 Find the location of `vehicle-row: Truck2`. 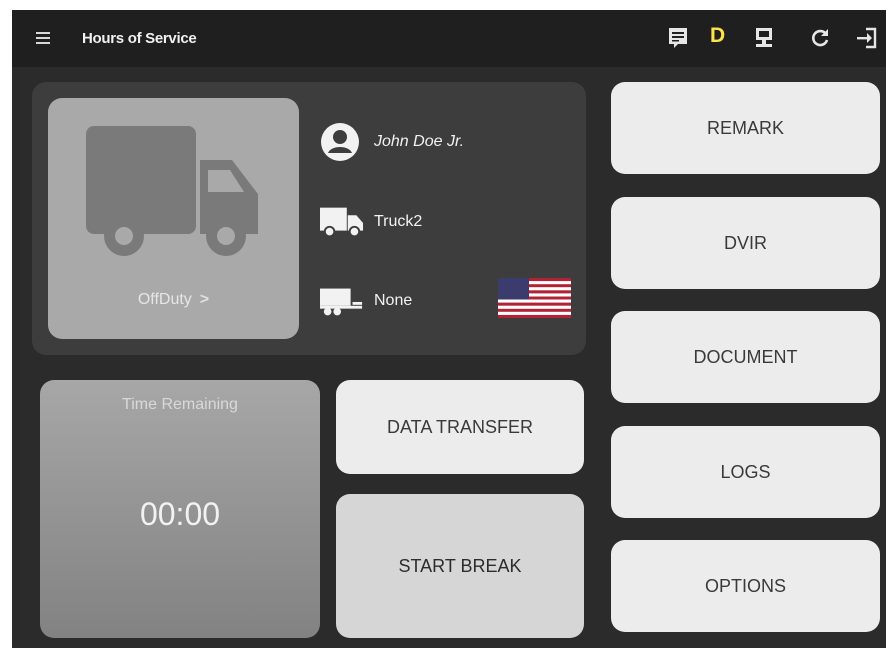

vehicle-row: Truck2 is located at coordinates (371, 222).